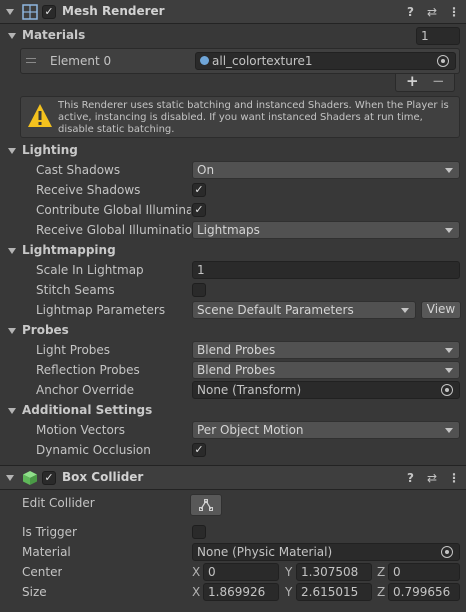 This screenshot has width=466, height=612. I want to click on size-y-field: 2.615015, so click(334, 592).